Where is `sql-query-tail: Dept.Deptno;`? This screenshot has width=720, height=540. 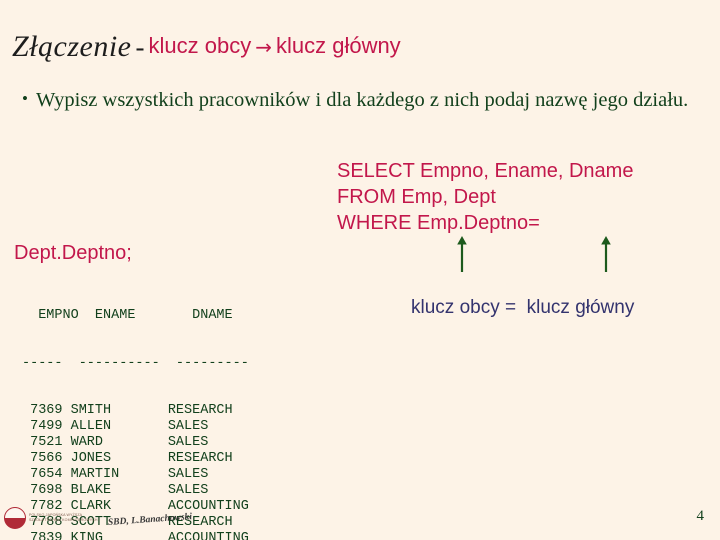 sql-query-tail: Dept.Deptno; is located at coordinates (73, 253).